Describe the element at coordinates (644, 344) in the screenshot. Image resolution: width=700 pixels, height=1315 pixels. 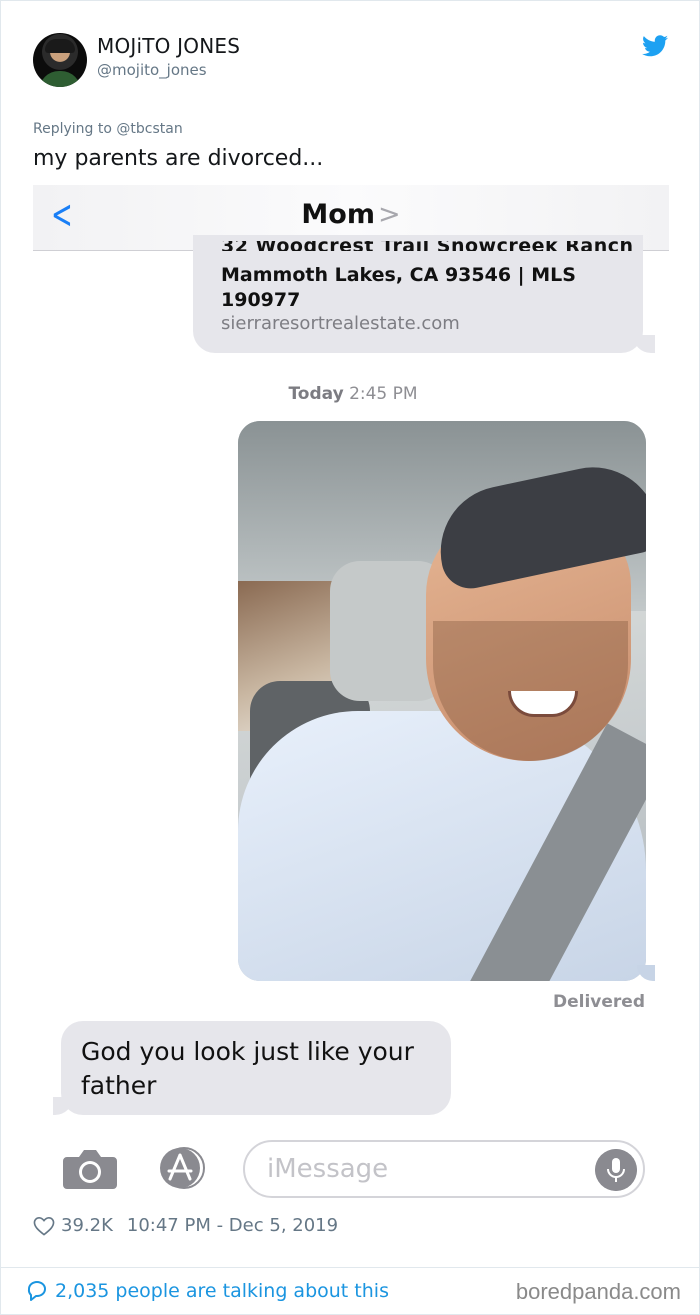
I see `bubble-tail` at that location.